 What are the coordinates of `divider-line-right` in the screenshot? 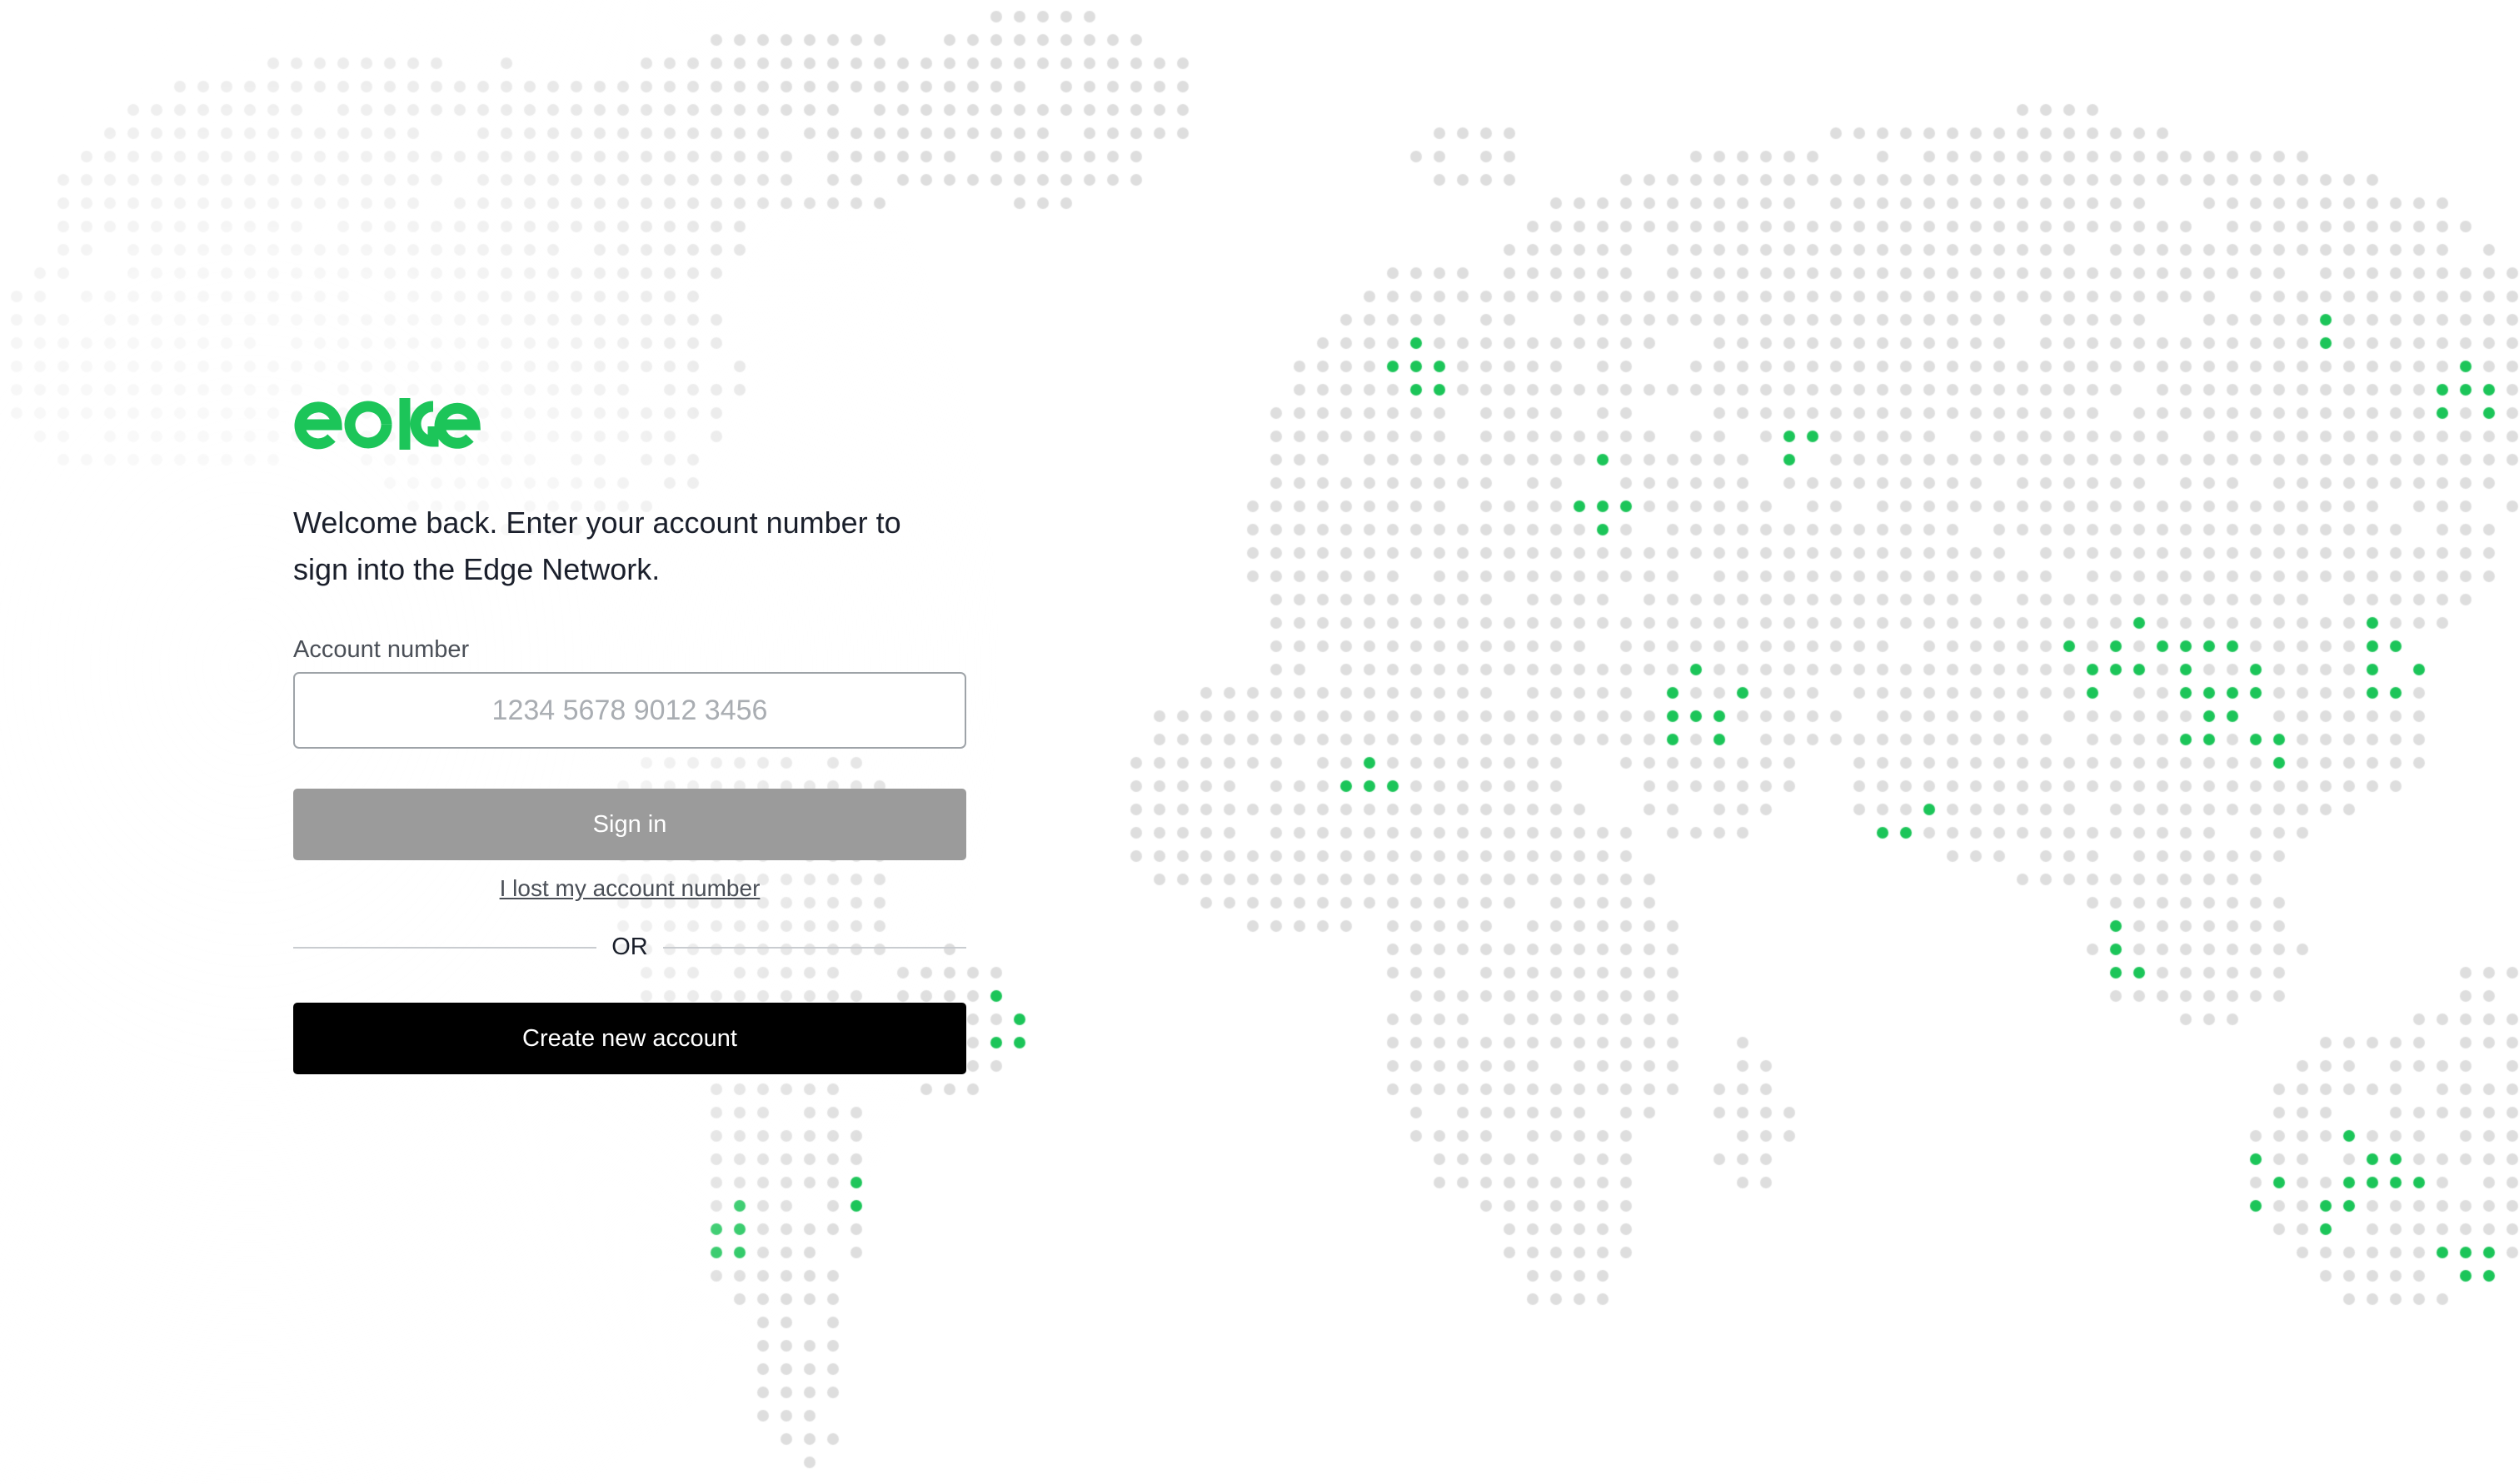 It's located at (814, 947).